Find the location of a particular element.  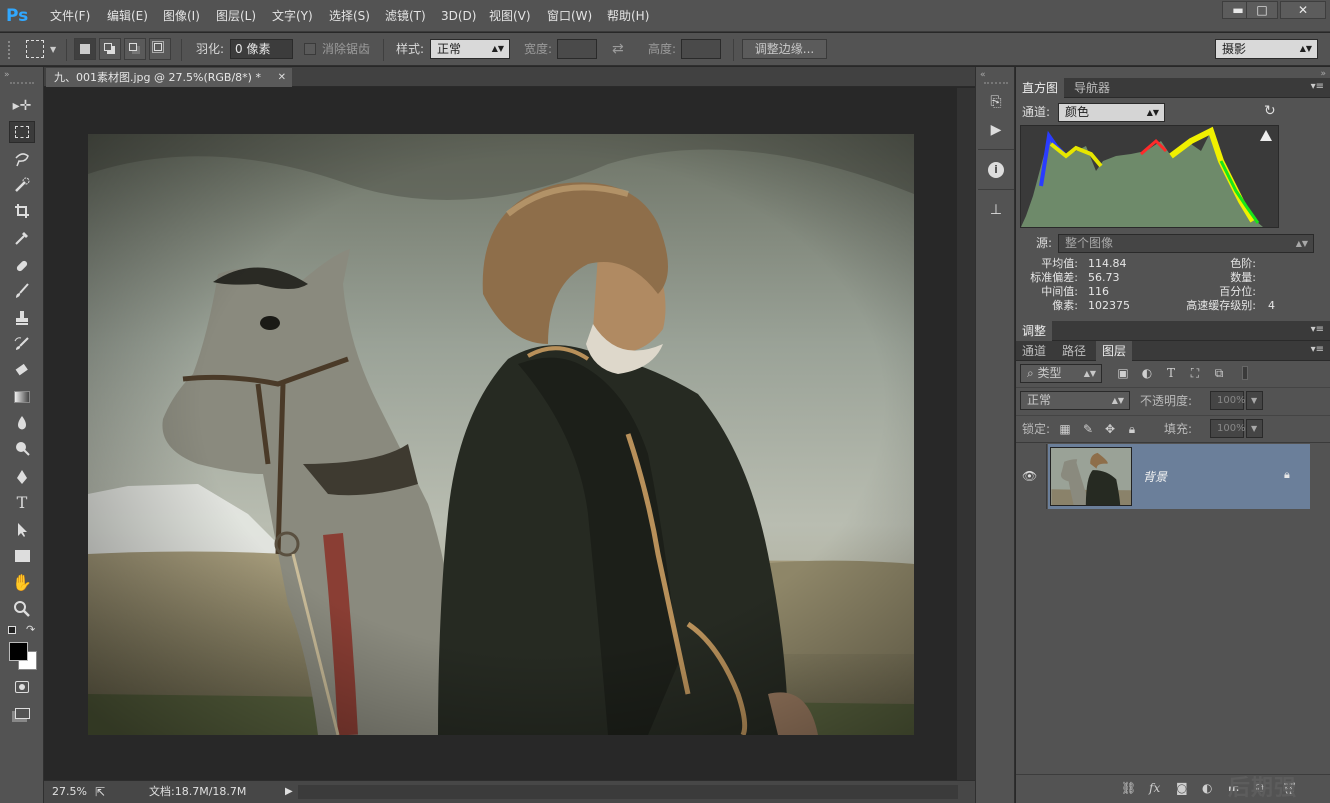

foreground-color-swatch is located at coordinates (18, 651).